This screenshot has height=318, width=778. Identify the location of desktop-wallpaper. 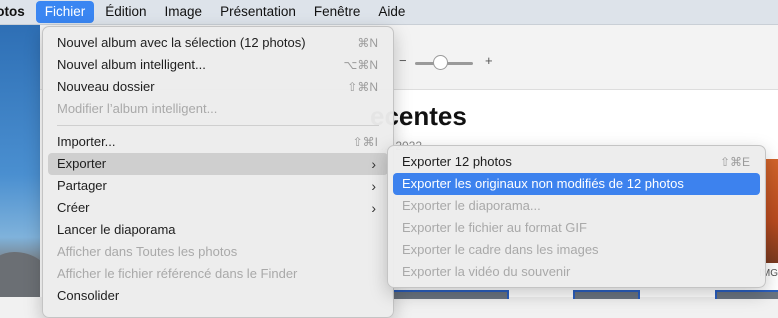
(25, 161).